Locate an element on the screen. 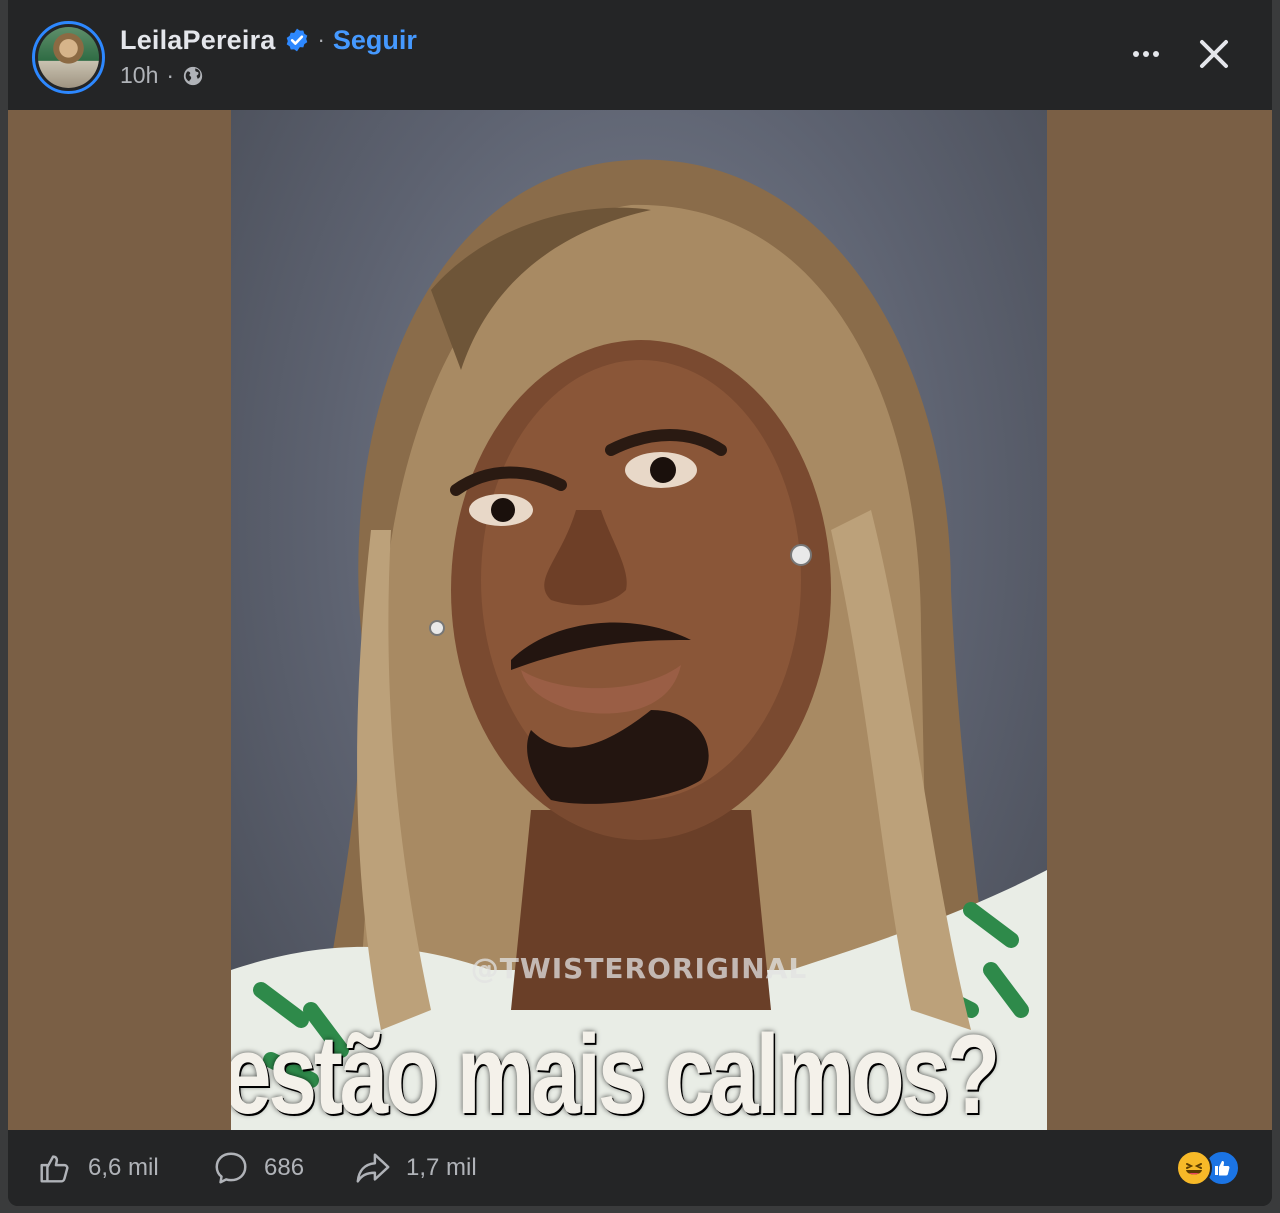 The width and height of the screenshot is (1280, 1213). share-icon is located at coordinates (373, 1168).